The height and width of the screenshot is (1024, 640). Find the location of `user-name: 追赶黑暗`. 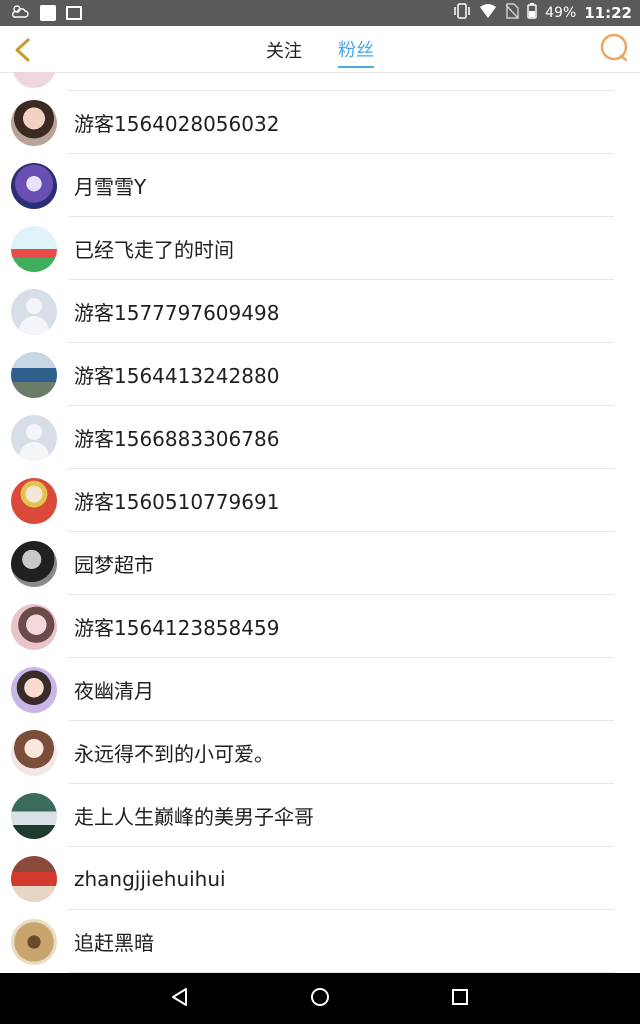

user-name: 追赶黑暗 is located at coordinates (114, 943).